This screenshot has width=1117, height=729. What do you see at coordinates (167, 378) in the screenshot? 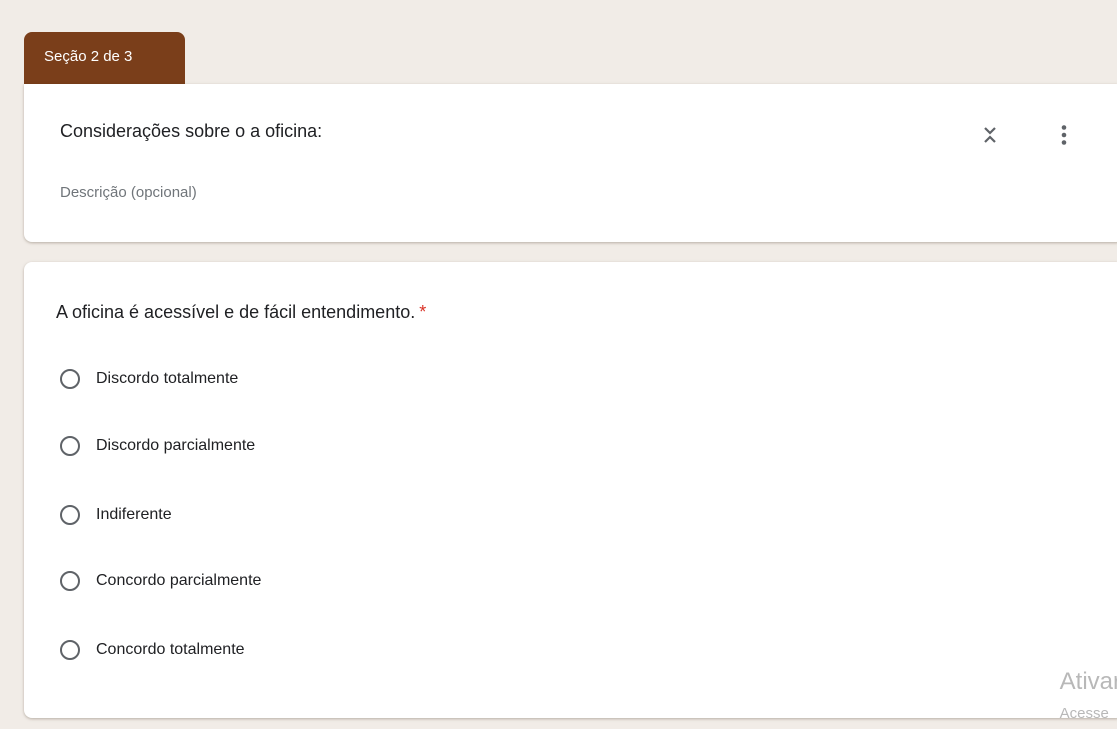
I see `option-label: Discordo totalmente` at bounding box center [167, 378].